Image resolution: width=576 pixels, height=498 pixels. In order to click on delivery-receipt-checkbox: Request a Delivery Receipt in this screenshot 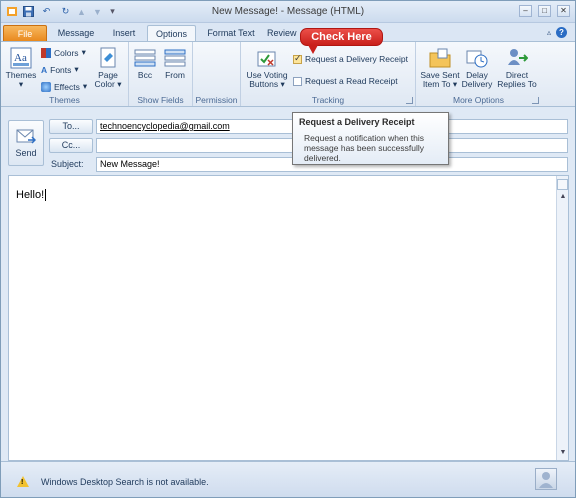, I will do `click(350, 58)`.